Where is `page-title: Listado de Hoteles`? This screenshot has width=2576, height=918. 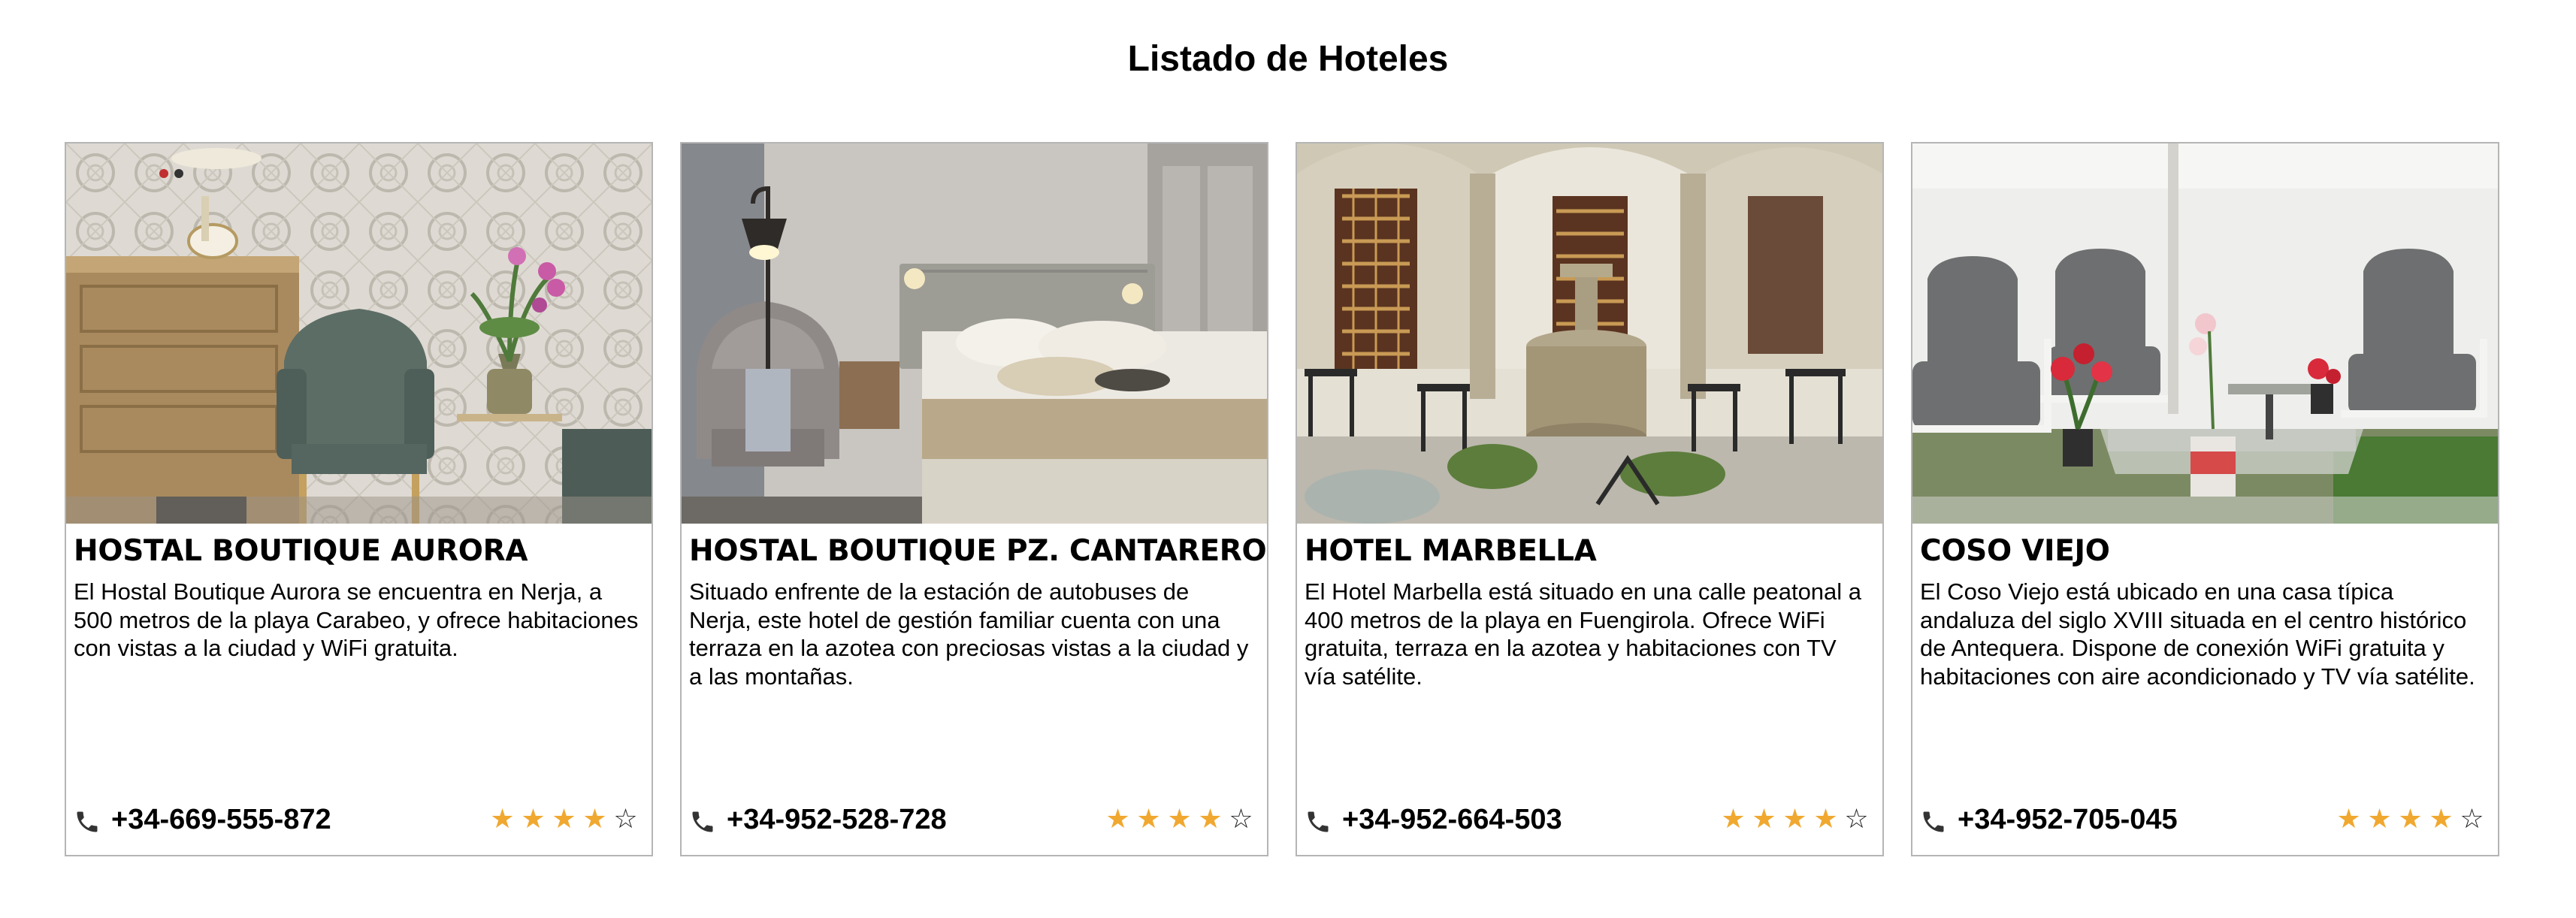 page-title: Listado de Hoteles is located at coordinates (1288, 59).